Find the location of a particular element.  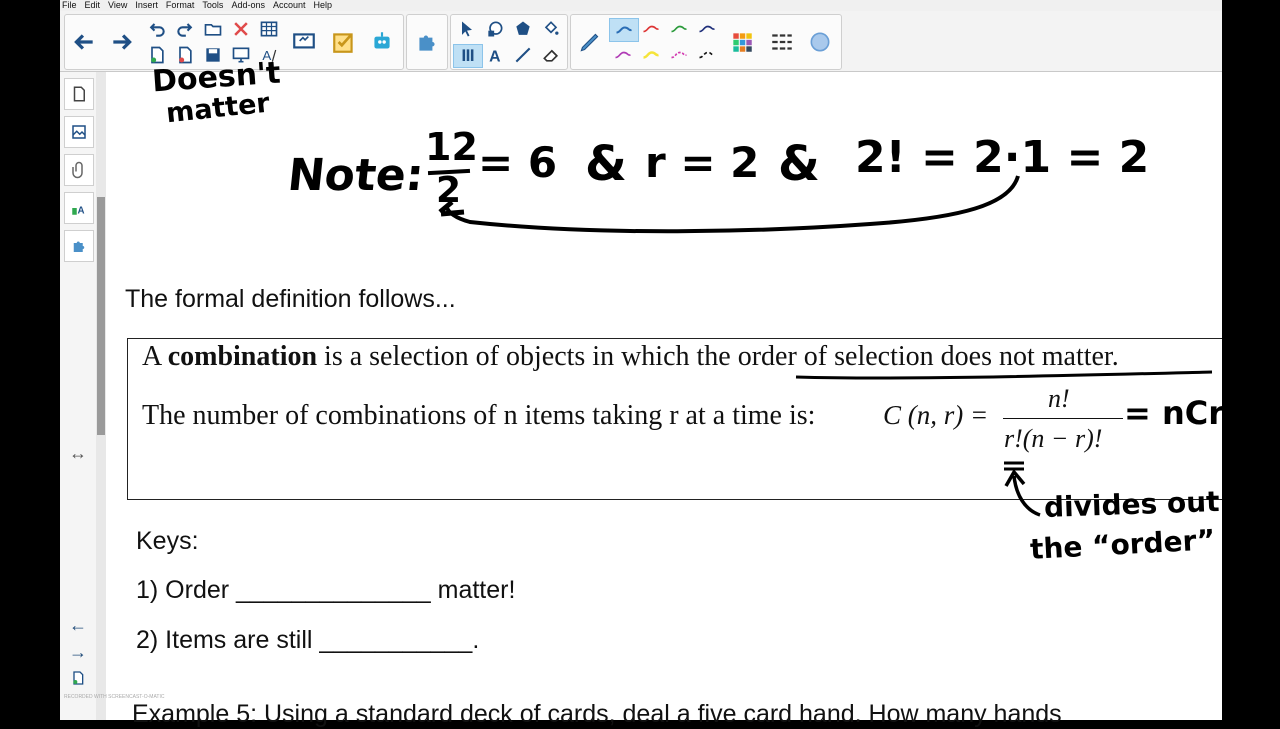

undo-button is located at coordinates (157, 29).